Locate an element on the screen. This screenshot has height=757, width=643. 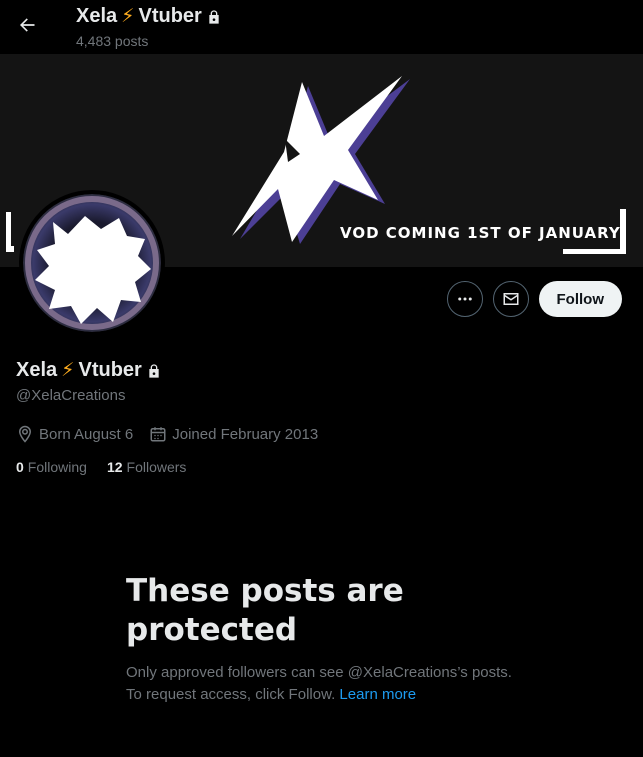
followers-link: 12 Followers is located at coordinates (146, 467).